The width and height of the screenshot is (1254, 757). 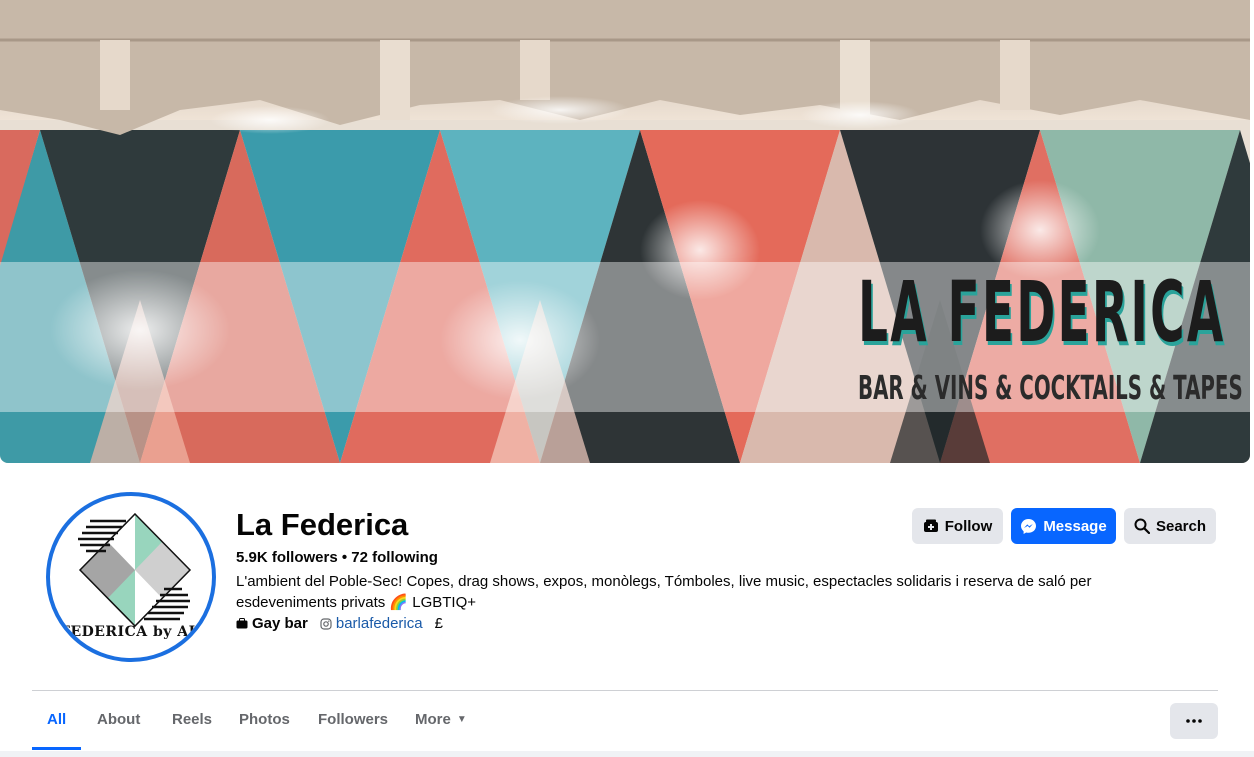 What do you see at coordinates (322, 524) in the screenshot?
I see `page-title: La Federica` at bounding box center [322, 524].